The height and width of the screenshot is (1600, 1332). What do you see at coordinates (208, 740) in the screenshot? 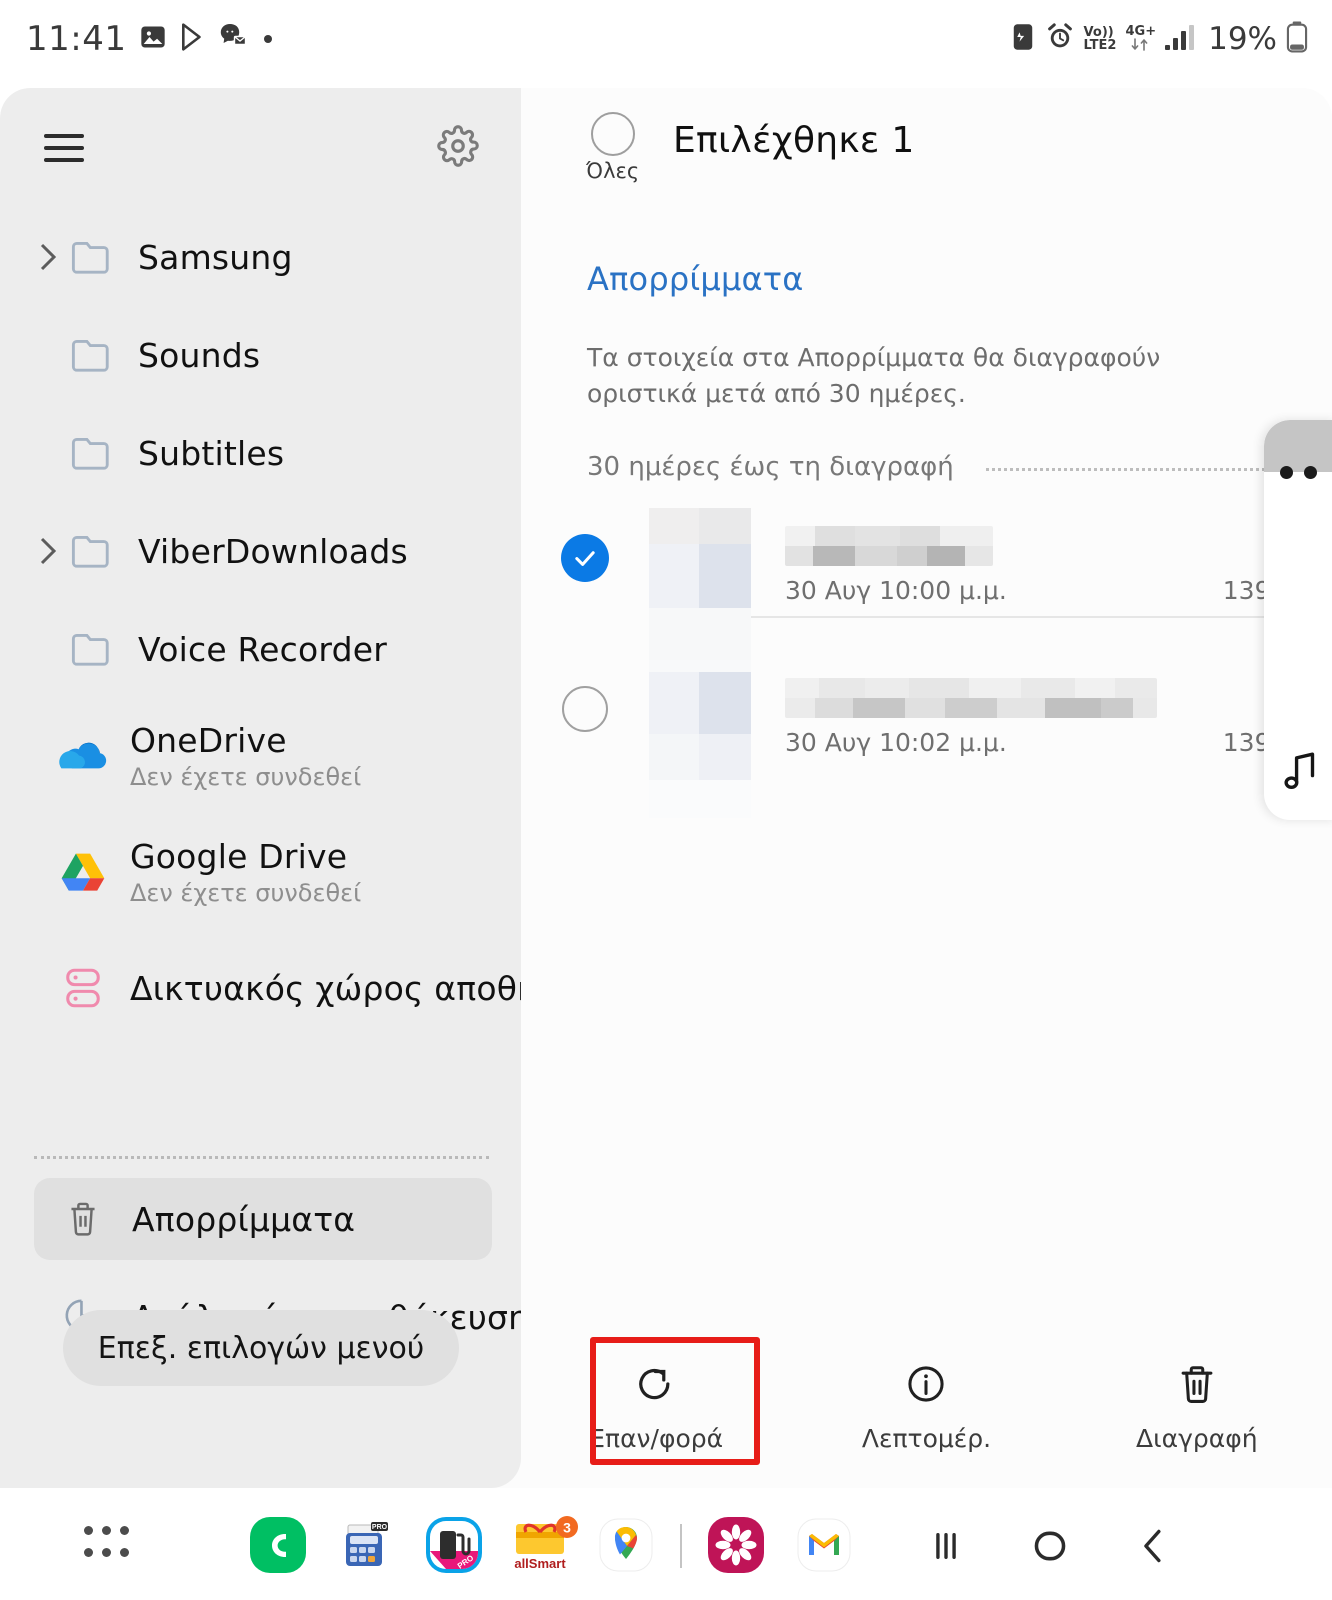
I see `sidebar-item-label: OneDrive` at bounding box center [208, 740].